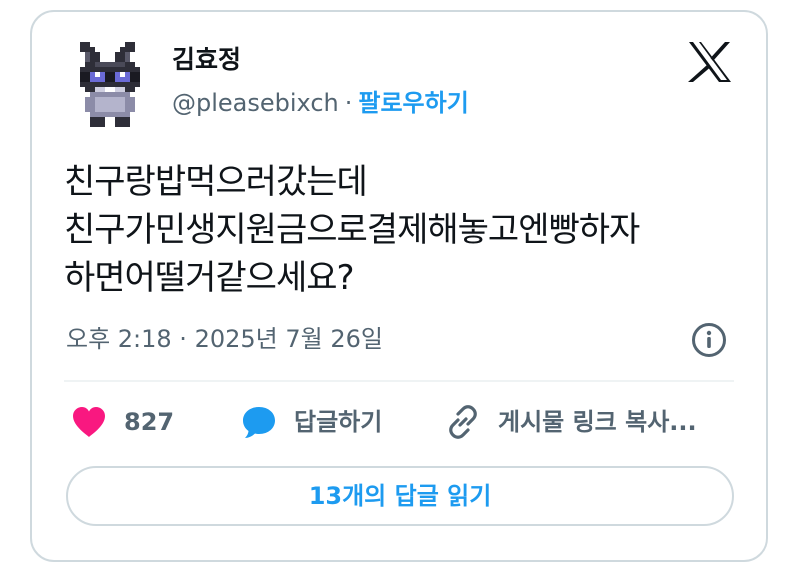 The width and height of the screenshot is (800, 587). Describe the element at coordinates (216, 182) in the screenshot. I see `tweet-line: 친구랑밥먹으러갔는데` at that location.